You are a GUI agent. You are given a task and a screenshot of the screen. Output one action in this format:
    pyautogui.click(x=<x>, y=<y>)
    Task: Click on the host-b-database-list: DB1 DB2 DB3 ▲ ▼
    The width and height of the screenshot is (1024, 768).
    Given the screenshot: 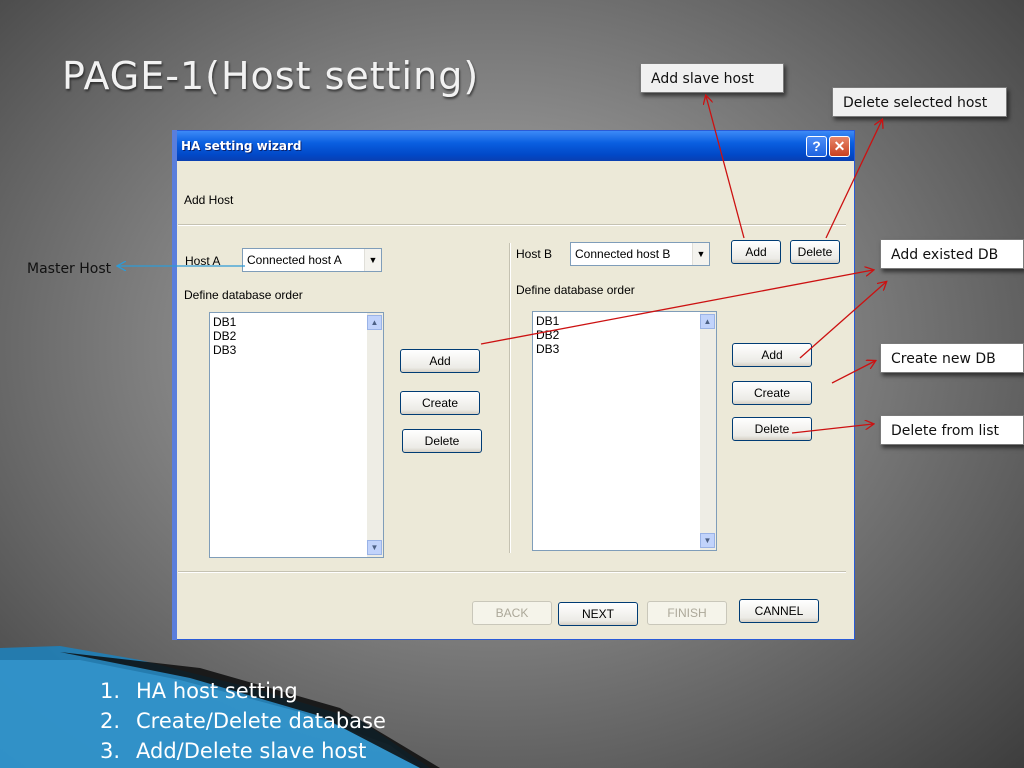 What is the action you would take?
    pyautogui.click(x=624, y=431)
    